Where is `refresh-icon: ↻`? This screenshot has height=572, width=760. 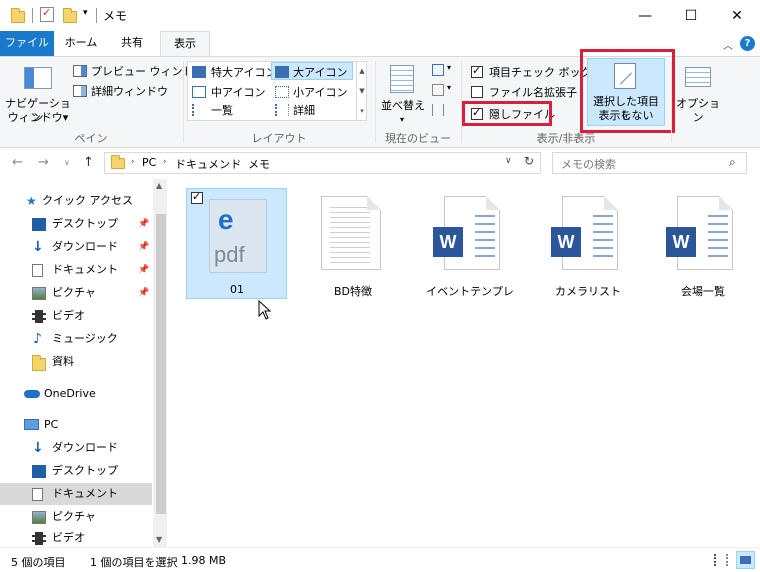
refresh-icon: ↻ is located at coordinates (529, 161).